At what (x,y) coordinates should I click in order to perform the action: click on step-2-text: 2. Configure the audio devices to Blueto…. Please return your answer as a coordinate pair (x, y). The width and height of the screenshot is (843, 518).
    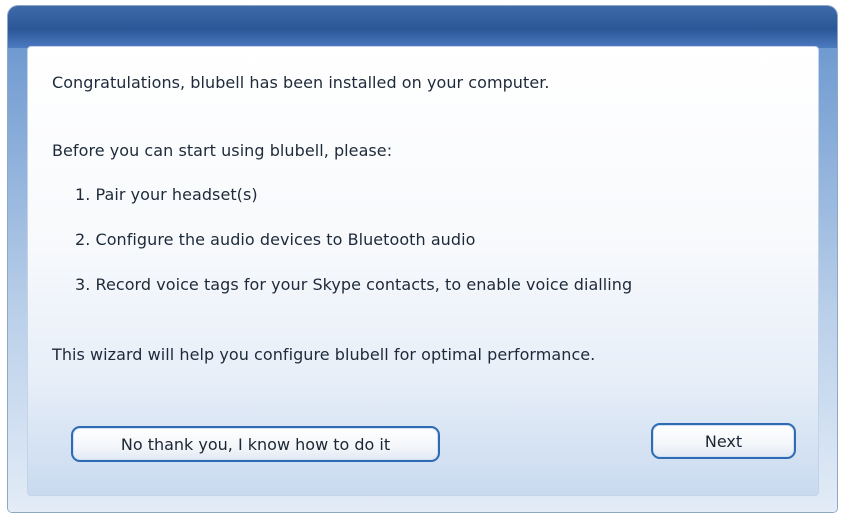
    Looking at the image, I should click on (275, 239).